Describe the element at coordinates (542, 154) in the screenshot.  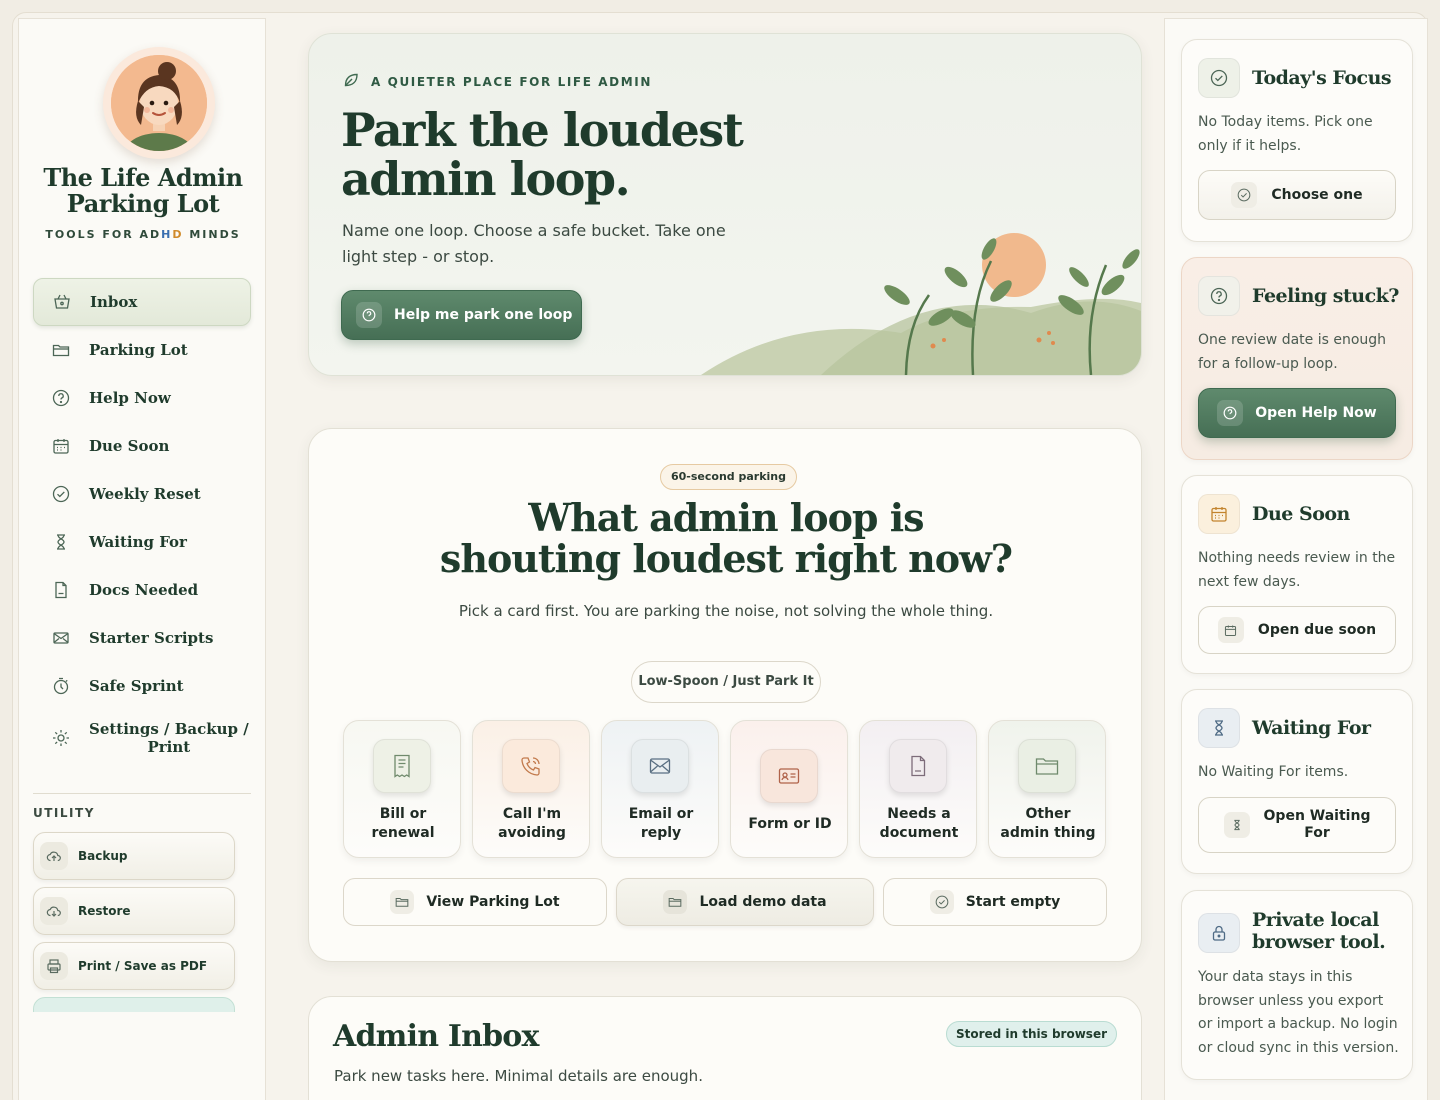
I see `hero-title: Park the loudest admin loop.` at that location.